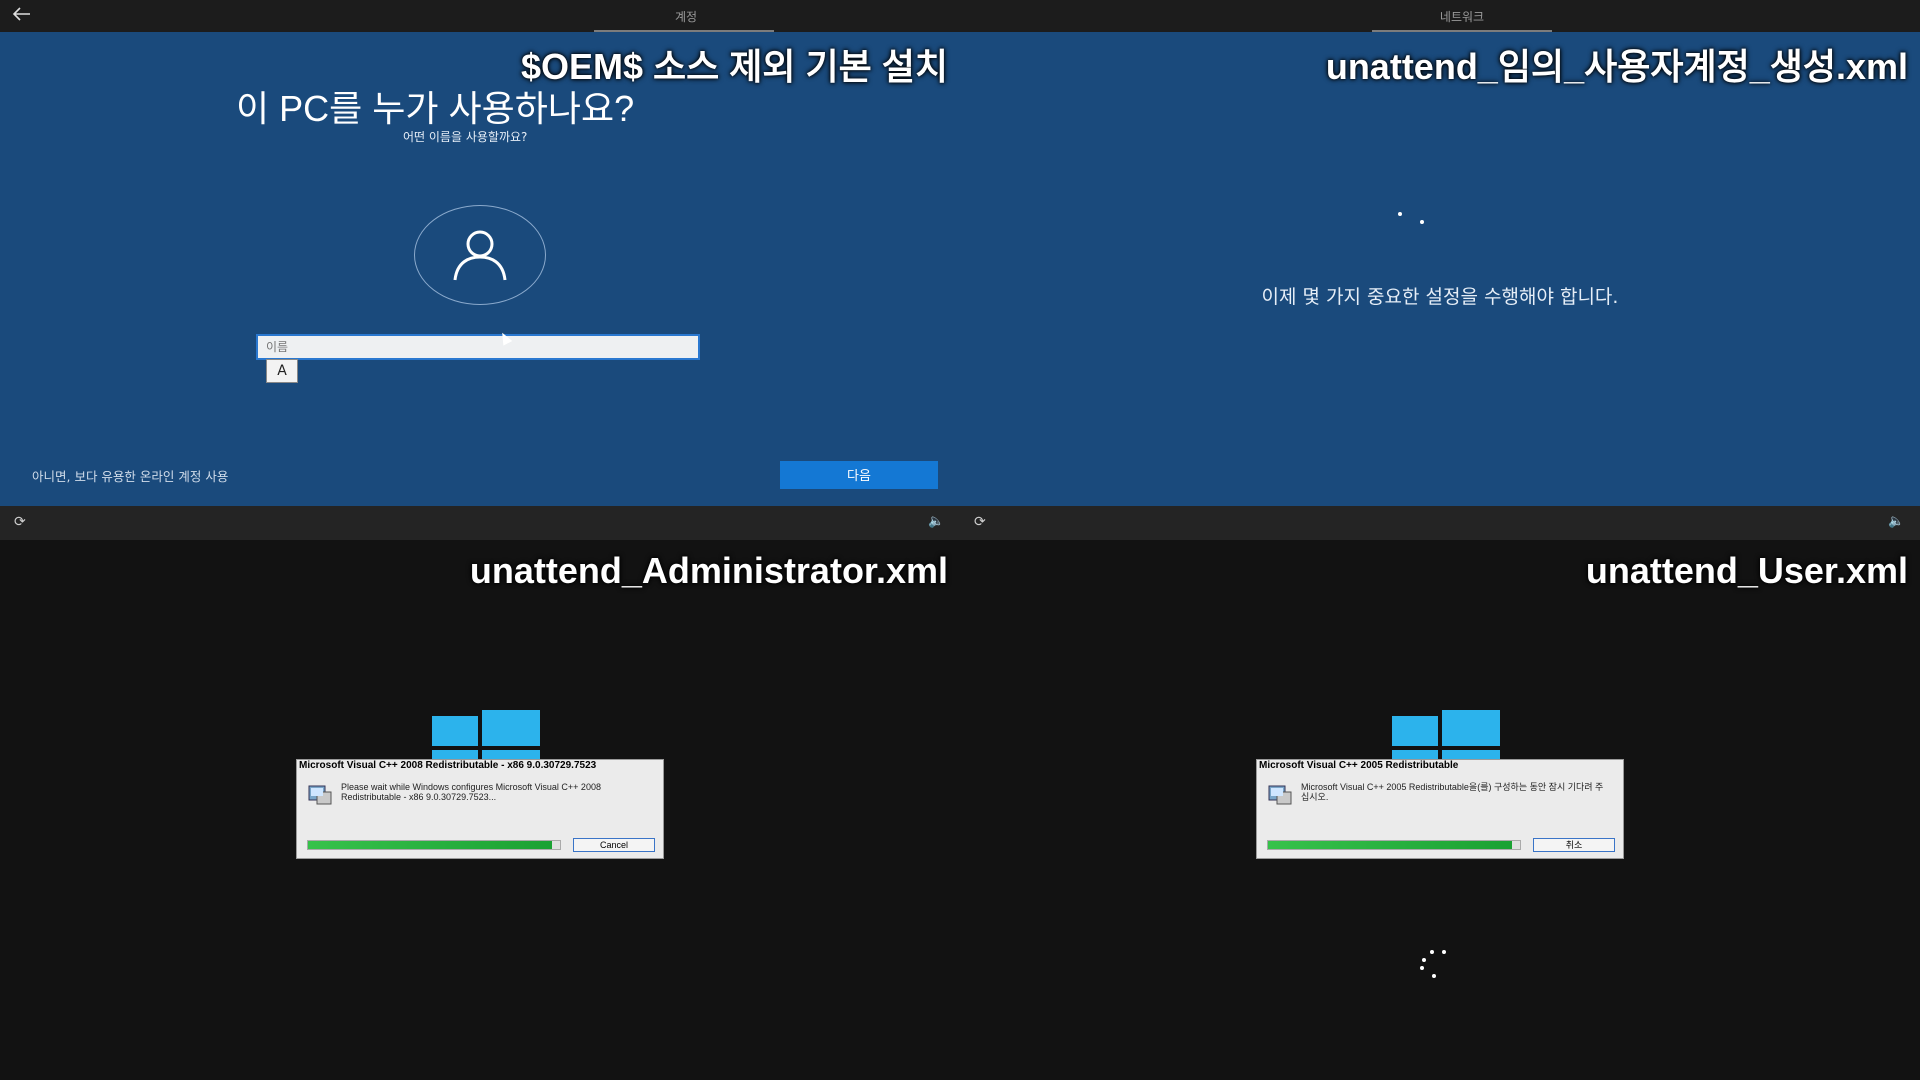 The image size is (1920, 1080). I want to click on back-arrow-icon, so click(23, 16).